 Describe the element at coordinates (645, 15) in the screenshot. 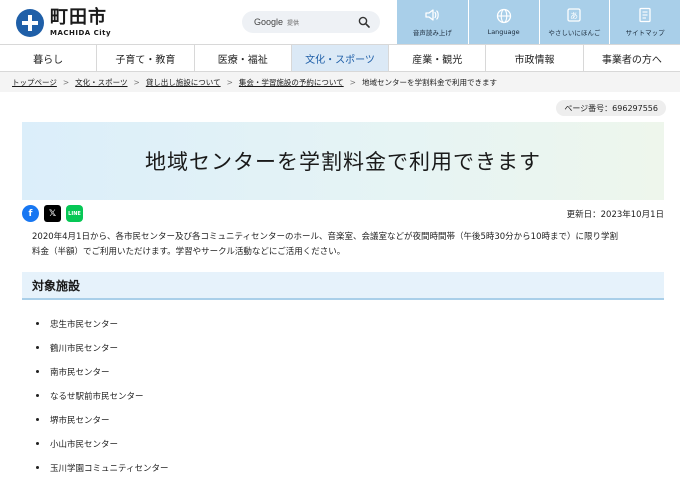

I see `sitemap-icon` at that location.